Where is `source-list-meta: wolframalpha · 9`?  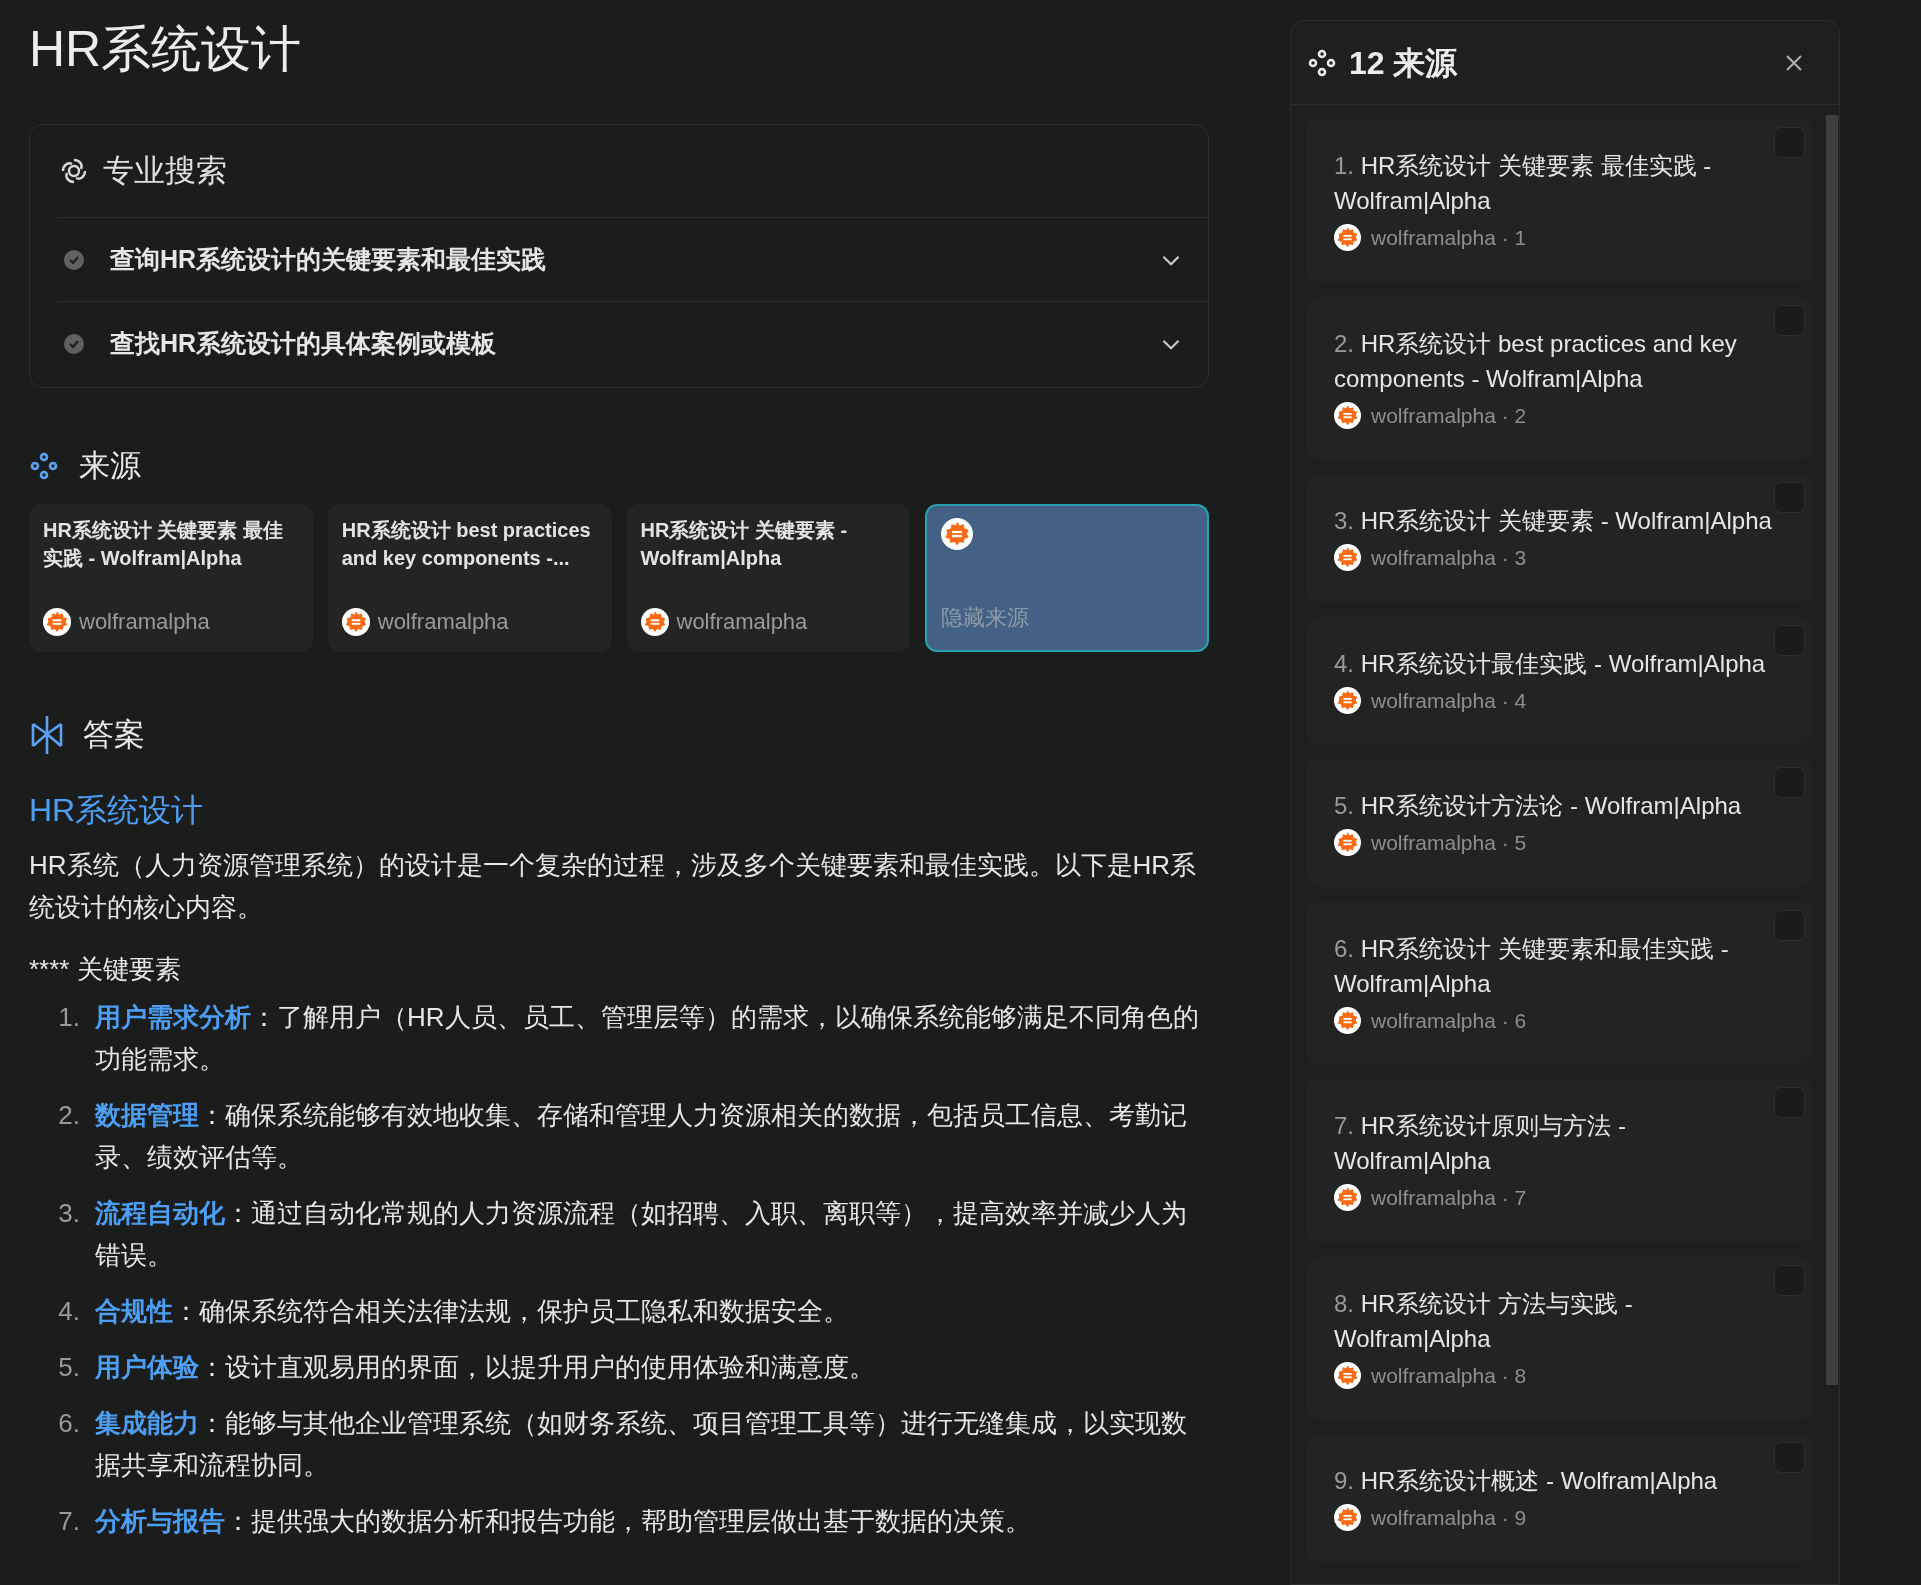 source-list-meta: wolframalpha · 9 is located at coordinates (1449, 1518).